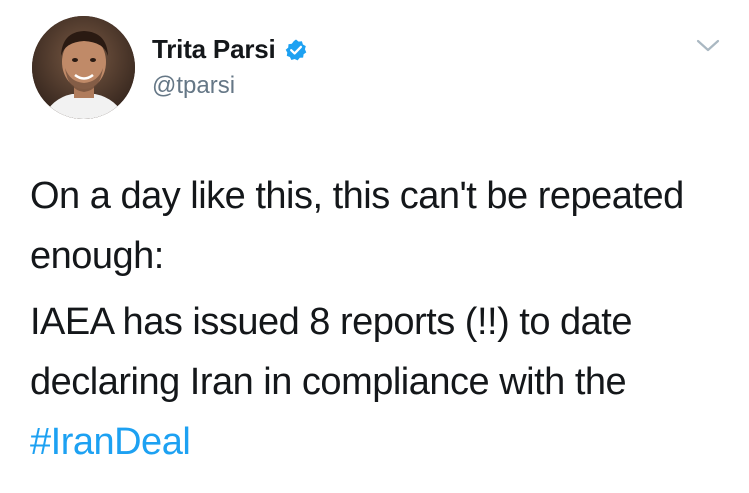 This screenshot has height=493, width=749. I want to click on user-handle: @tparsi, so click(193, 86).